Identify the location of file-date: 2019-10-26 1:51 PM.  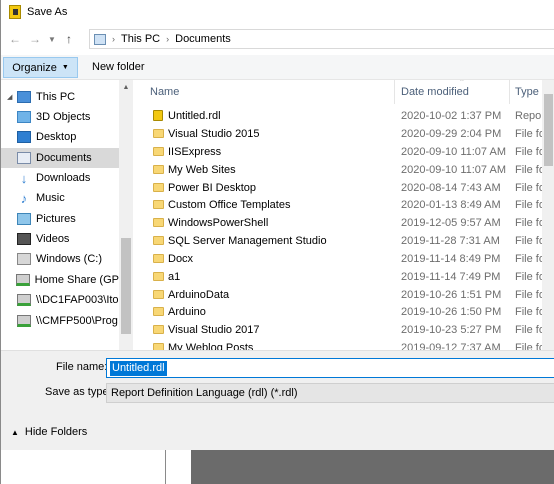
(451, 295).